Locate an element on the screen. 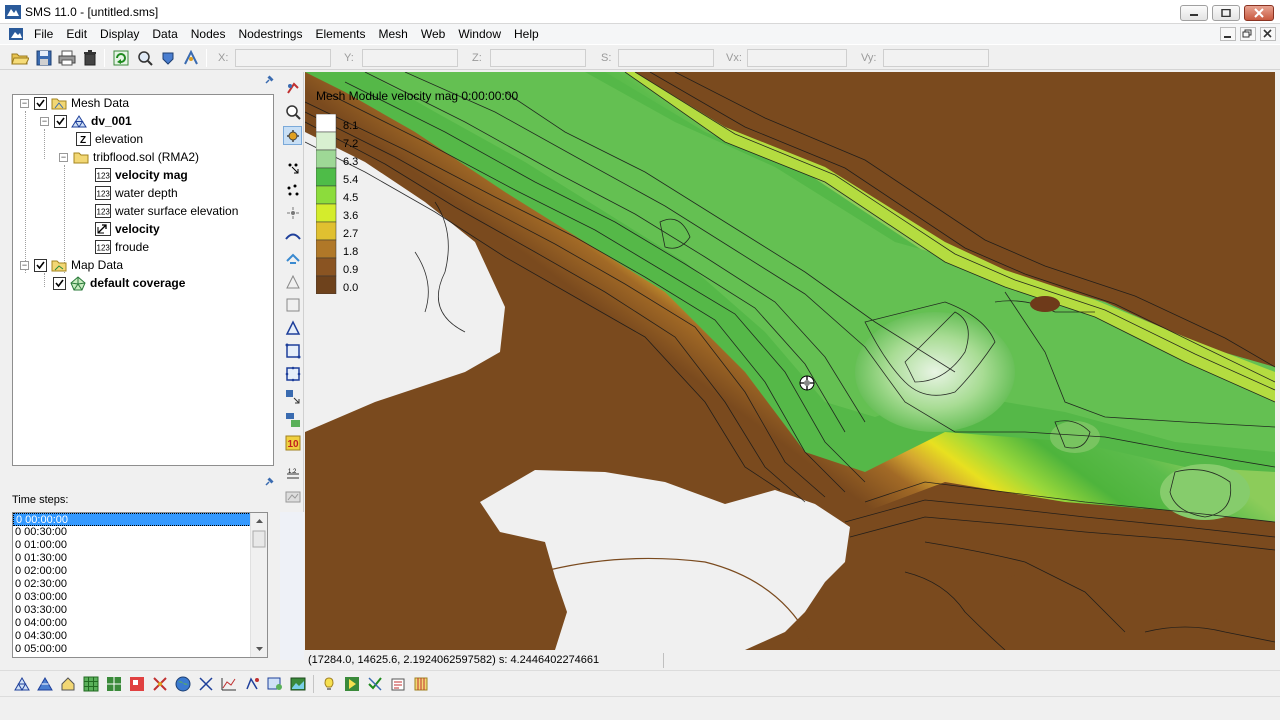 The image size is (1280, 720). create-nodestring-icon is located at coordinates (292, 258).